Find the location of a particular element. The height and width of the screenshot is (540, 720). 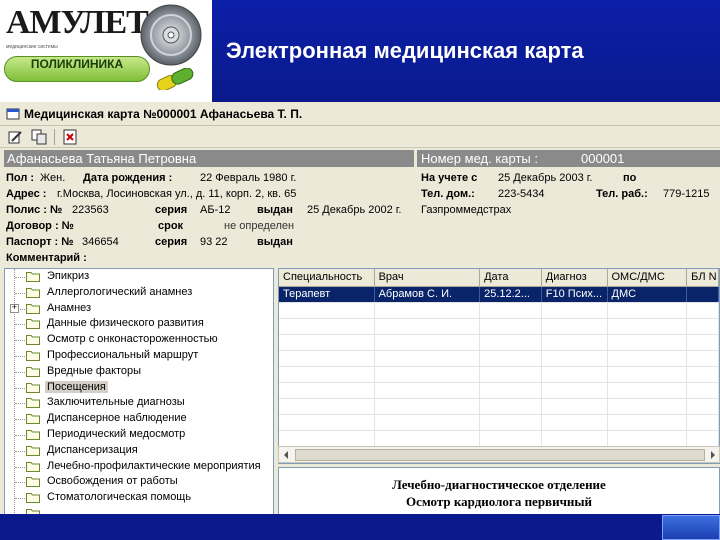

home-phone-label: Тел. дом.: is located at coordinates (448, 194).